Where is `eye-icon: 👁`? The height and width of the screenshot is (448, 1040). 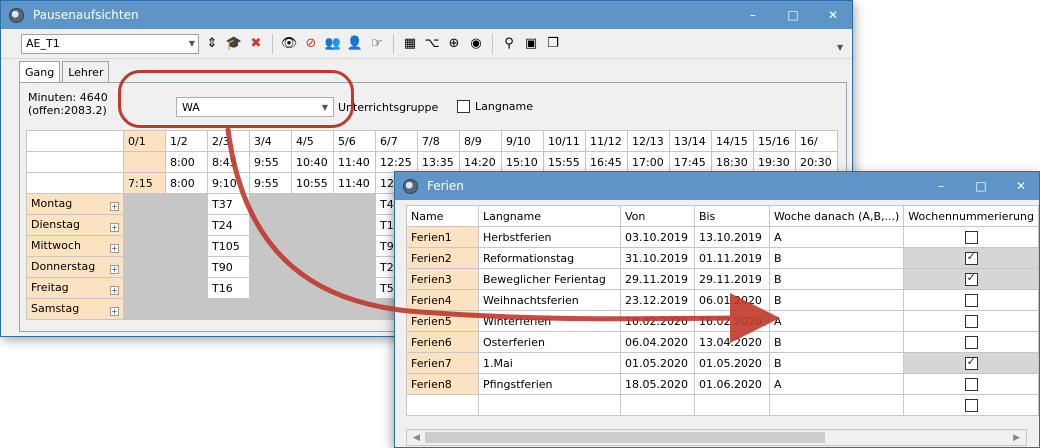 eye-icon: 👁 is located at coordinates (289, 44).